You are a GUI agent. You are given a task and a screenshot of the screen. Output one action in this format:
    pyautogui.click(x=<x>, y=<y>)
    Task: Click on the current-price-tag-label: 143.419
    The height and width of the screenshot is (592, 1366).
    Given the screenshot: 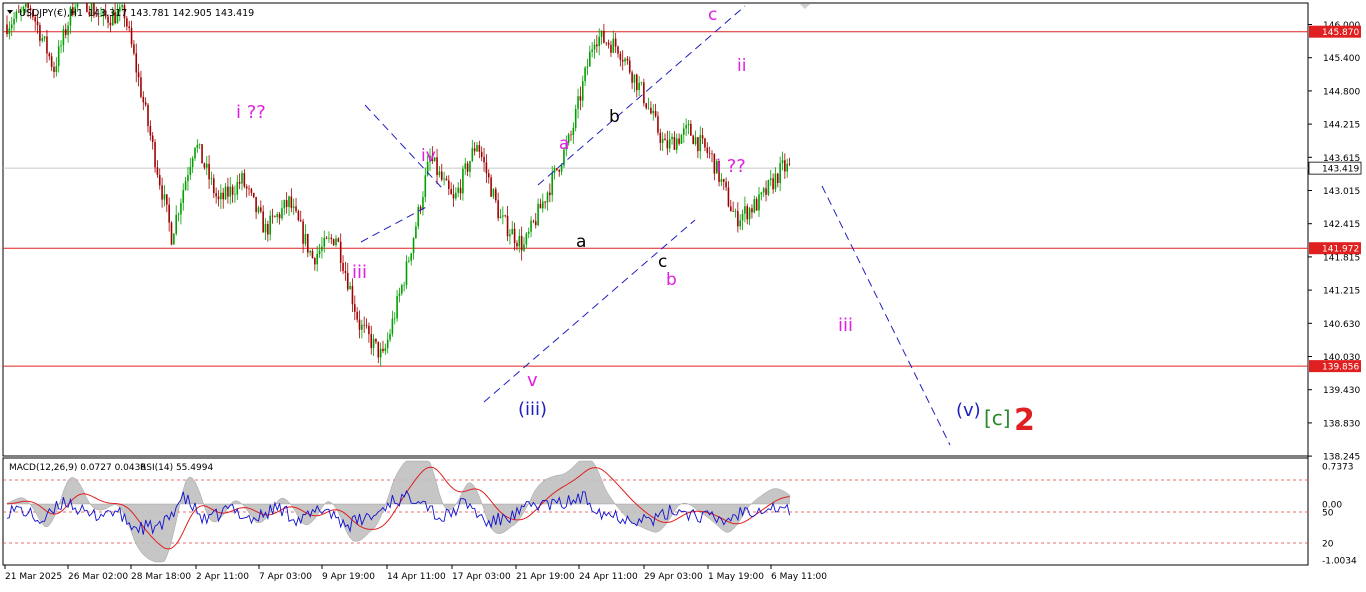 What is the action you would take?
    pyautogui.click(x=1340, y=170)
    